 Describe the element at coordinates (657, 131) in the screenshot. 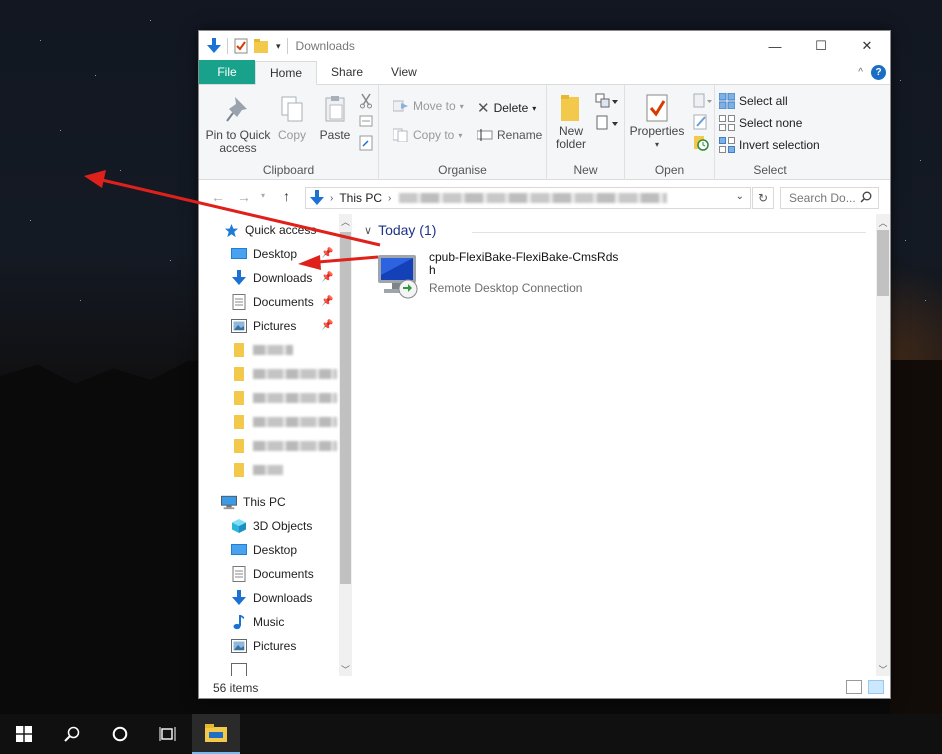

I see `properties-label: Properties` at that location.